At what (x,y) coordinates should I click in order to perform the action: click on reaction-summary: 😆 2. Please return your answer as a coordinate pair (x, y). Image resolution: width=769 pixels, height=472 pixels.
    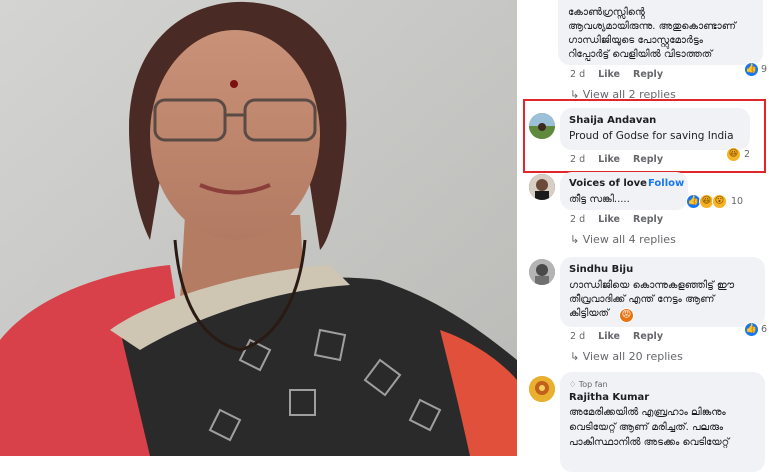
    Looking at the image, I should click on (738, 154).